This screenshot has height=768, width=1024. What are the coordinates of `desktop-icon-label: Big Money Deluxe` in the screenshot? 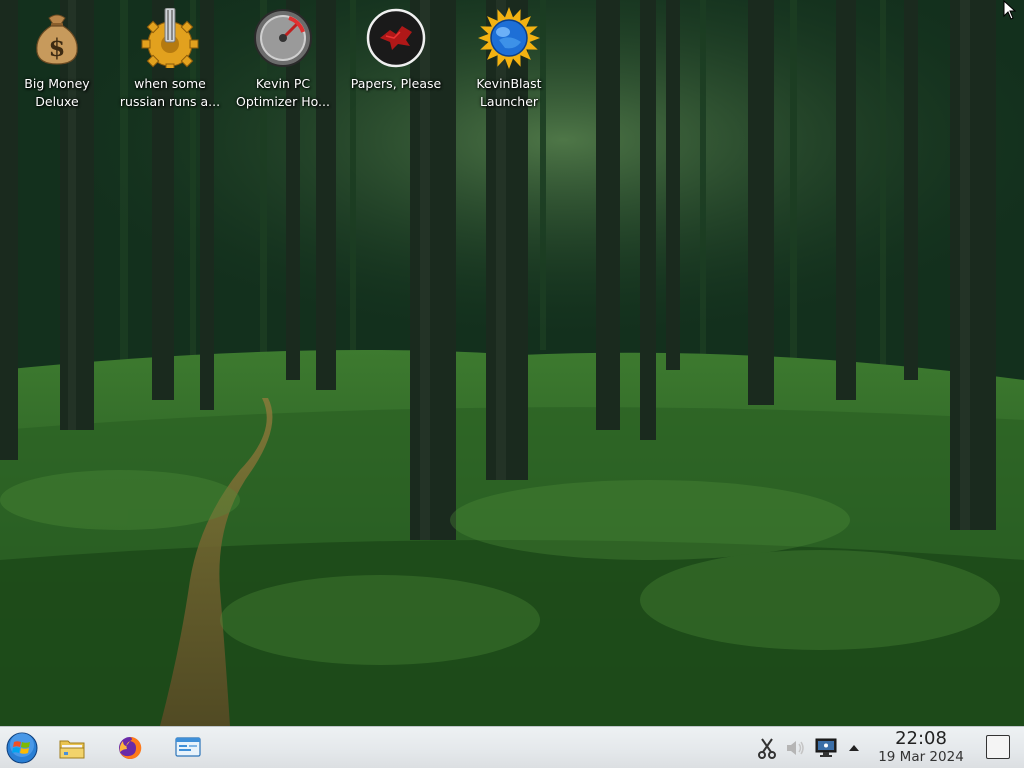 It's located at (57, 92).